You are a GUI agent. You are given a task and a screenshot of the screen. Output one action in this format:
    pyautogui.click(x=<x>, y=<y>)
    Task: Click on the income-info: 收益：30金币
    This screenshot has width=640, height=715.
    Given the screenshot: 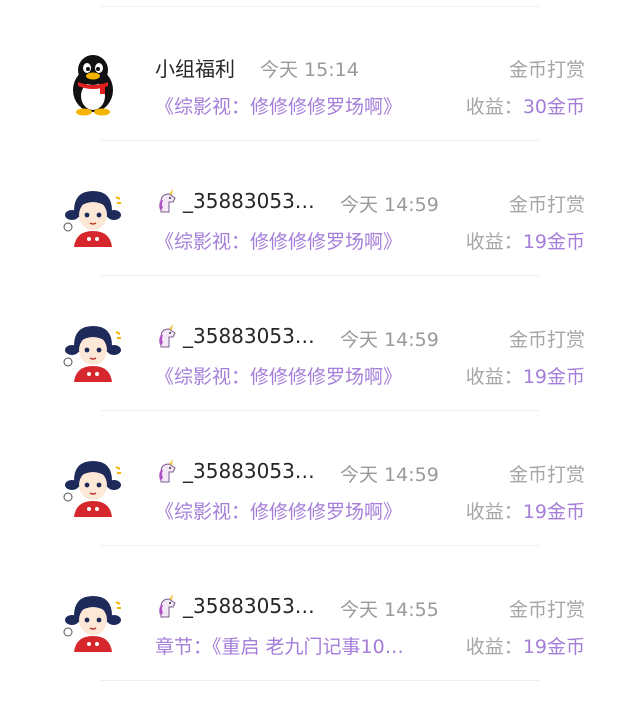 What is the action you would take?
    pyautogui.click(x=525, y=105)
    